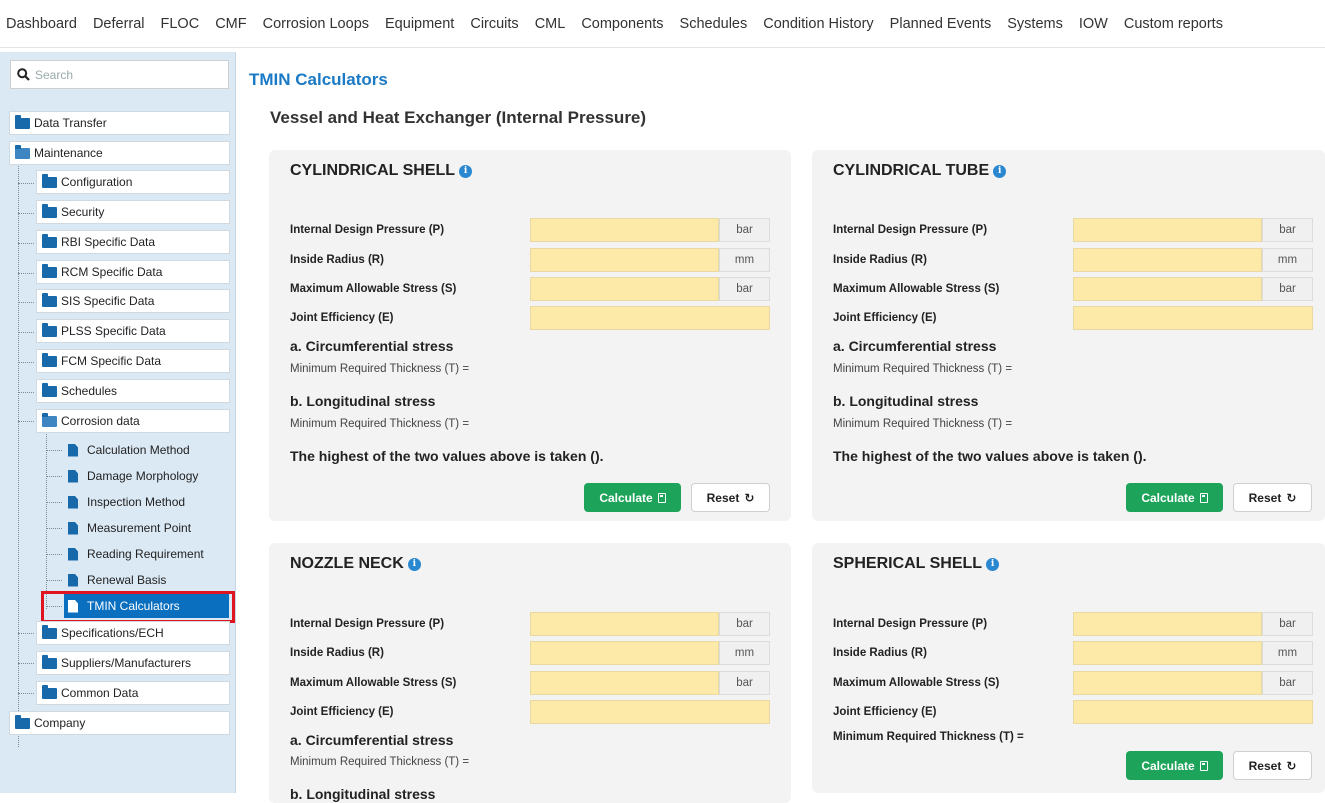 The height and width of the screenshot is (803, 1325). What do you see at coordinates (108, 301) in the screenshot?
I see `tree-item-label: SIS Specific Data` at bounding box center [108, 301].